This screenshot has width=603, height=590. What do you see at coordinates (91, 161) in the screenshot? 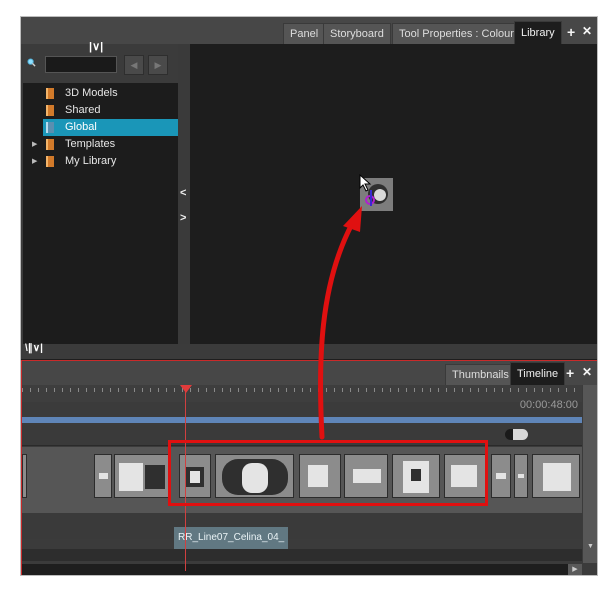
I see `tree-item-label: My Library` at bounding box center [91, 161].